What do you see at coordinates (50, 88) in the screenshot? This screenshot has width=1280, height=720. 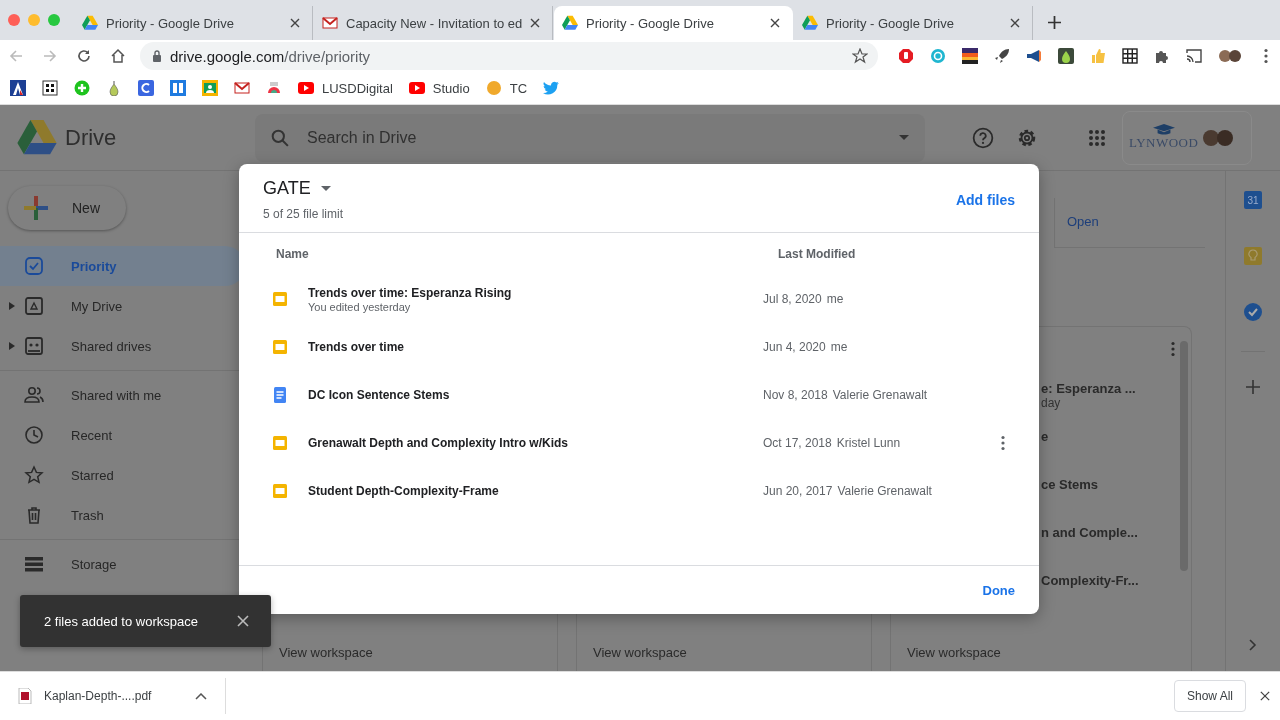 I see `apps-grid-icon` at bounding box center [50, 88].